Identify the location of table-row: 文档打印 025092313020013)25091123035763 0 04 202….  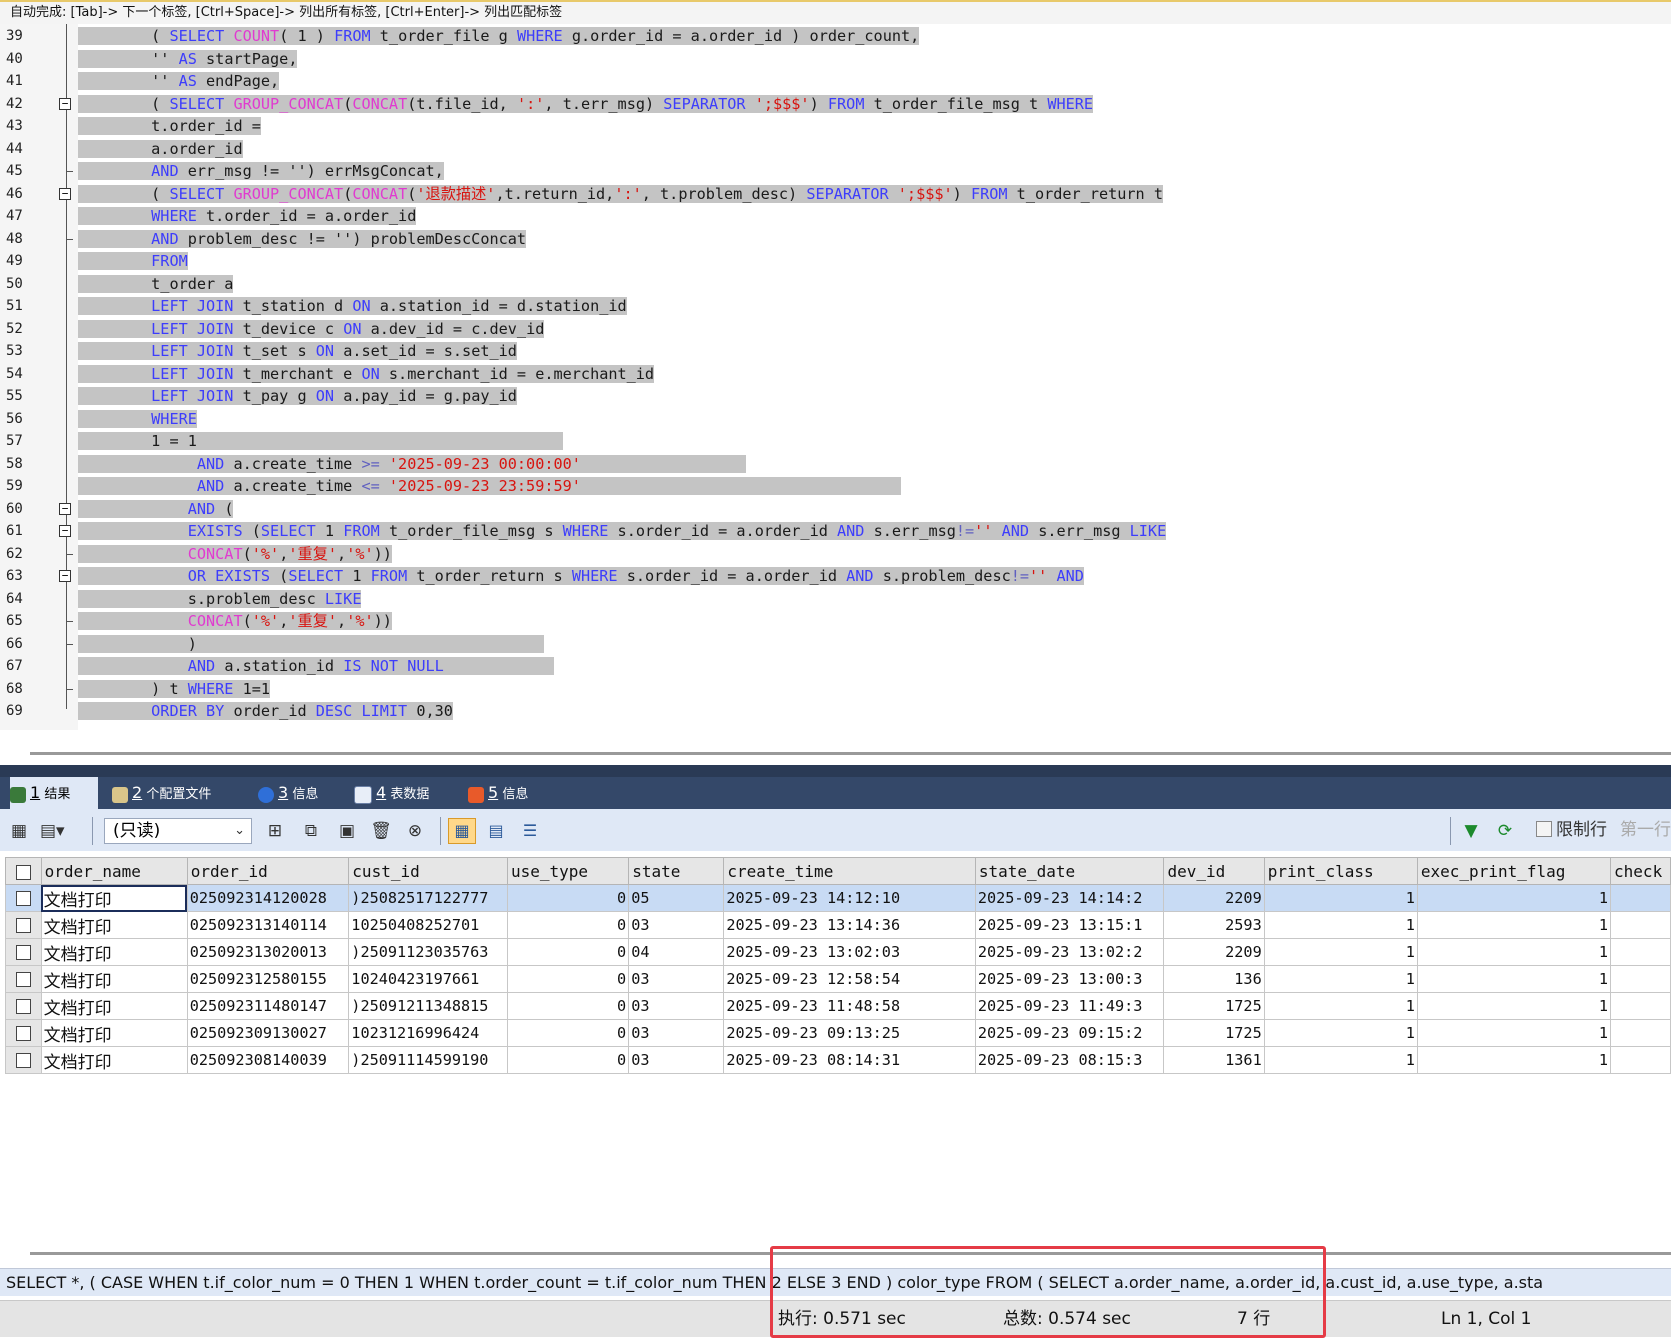
(838, 952).